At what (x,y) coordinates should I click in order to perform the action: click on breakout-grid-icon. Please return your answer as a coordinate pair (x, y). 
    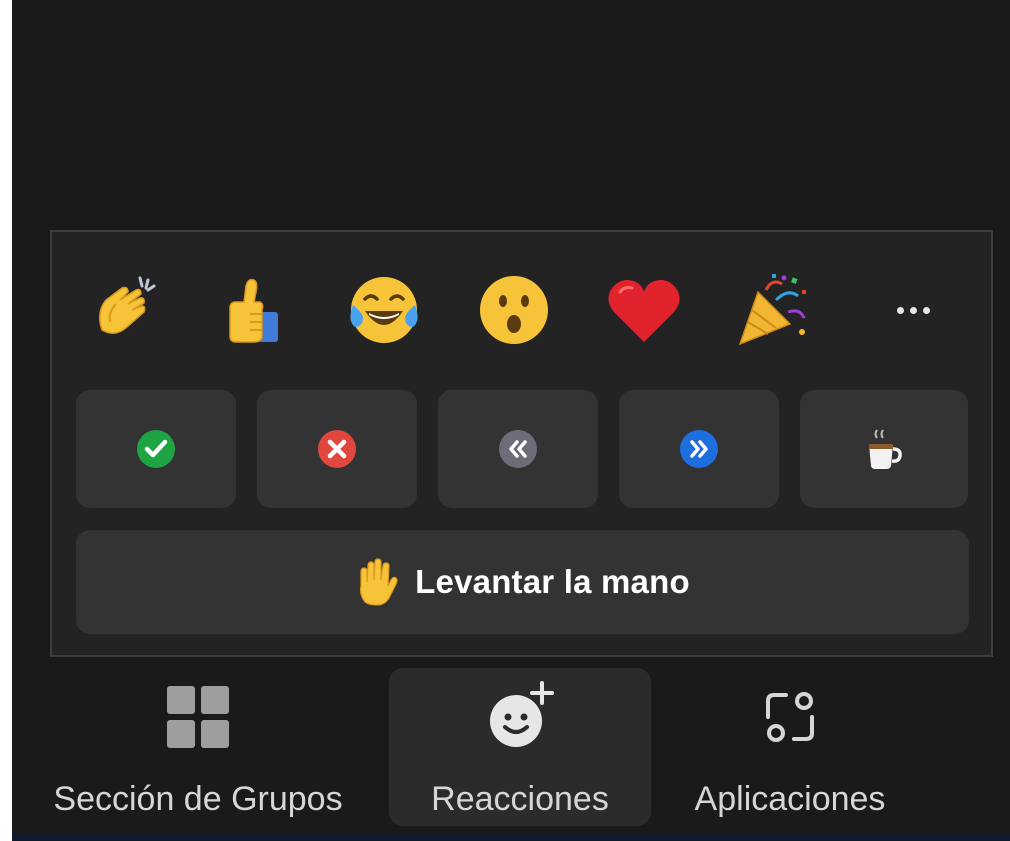
    Looking at the image, I should click on (198, 717).